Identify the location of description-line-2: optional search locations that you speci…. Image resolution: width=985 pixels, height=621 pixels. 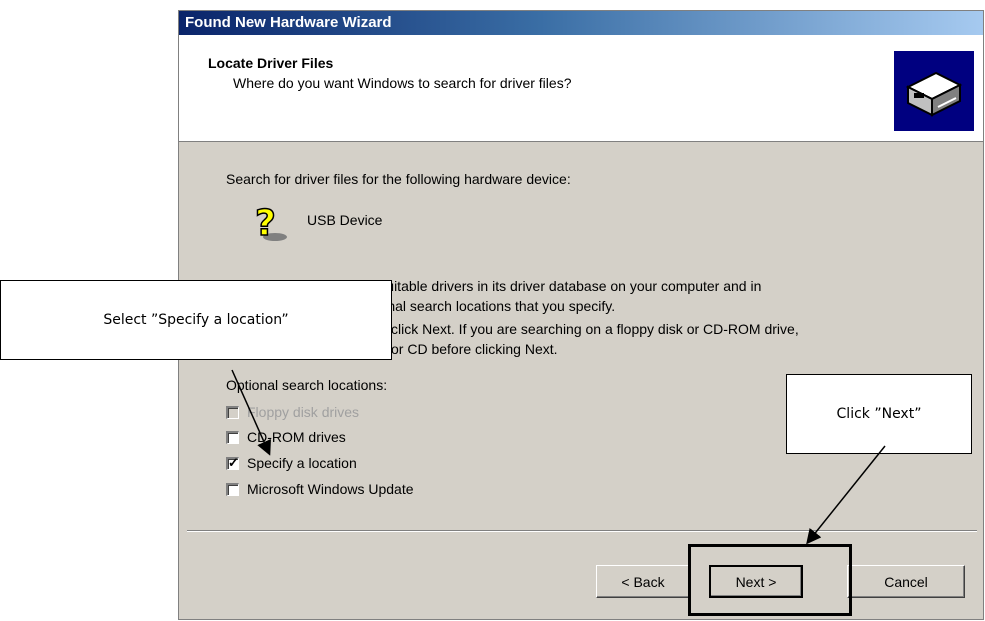
(486, 306).